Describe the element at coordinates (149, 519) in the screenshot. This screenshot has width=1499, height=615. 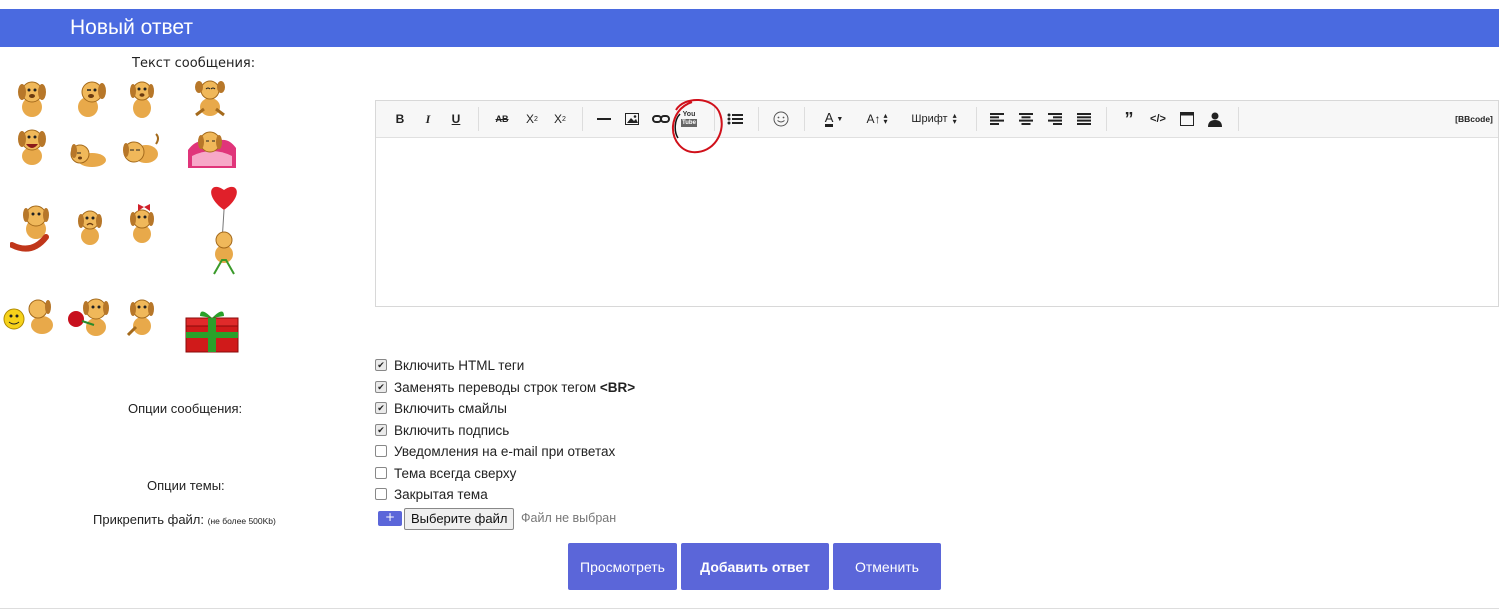
I see `attach-file-label-text: Прикрепить файл:` at that location.